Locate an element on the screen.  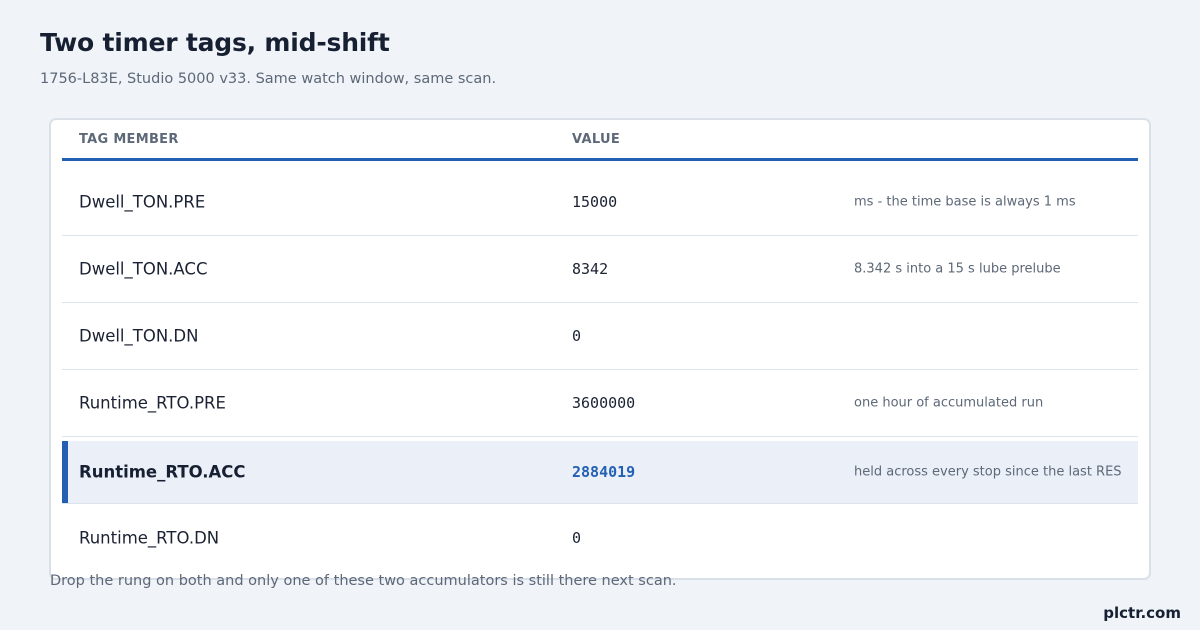
tag-member-cell: Runtime_RTO.PRE is located at coordinates (152, 403).